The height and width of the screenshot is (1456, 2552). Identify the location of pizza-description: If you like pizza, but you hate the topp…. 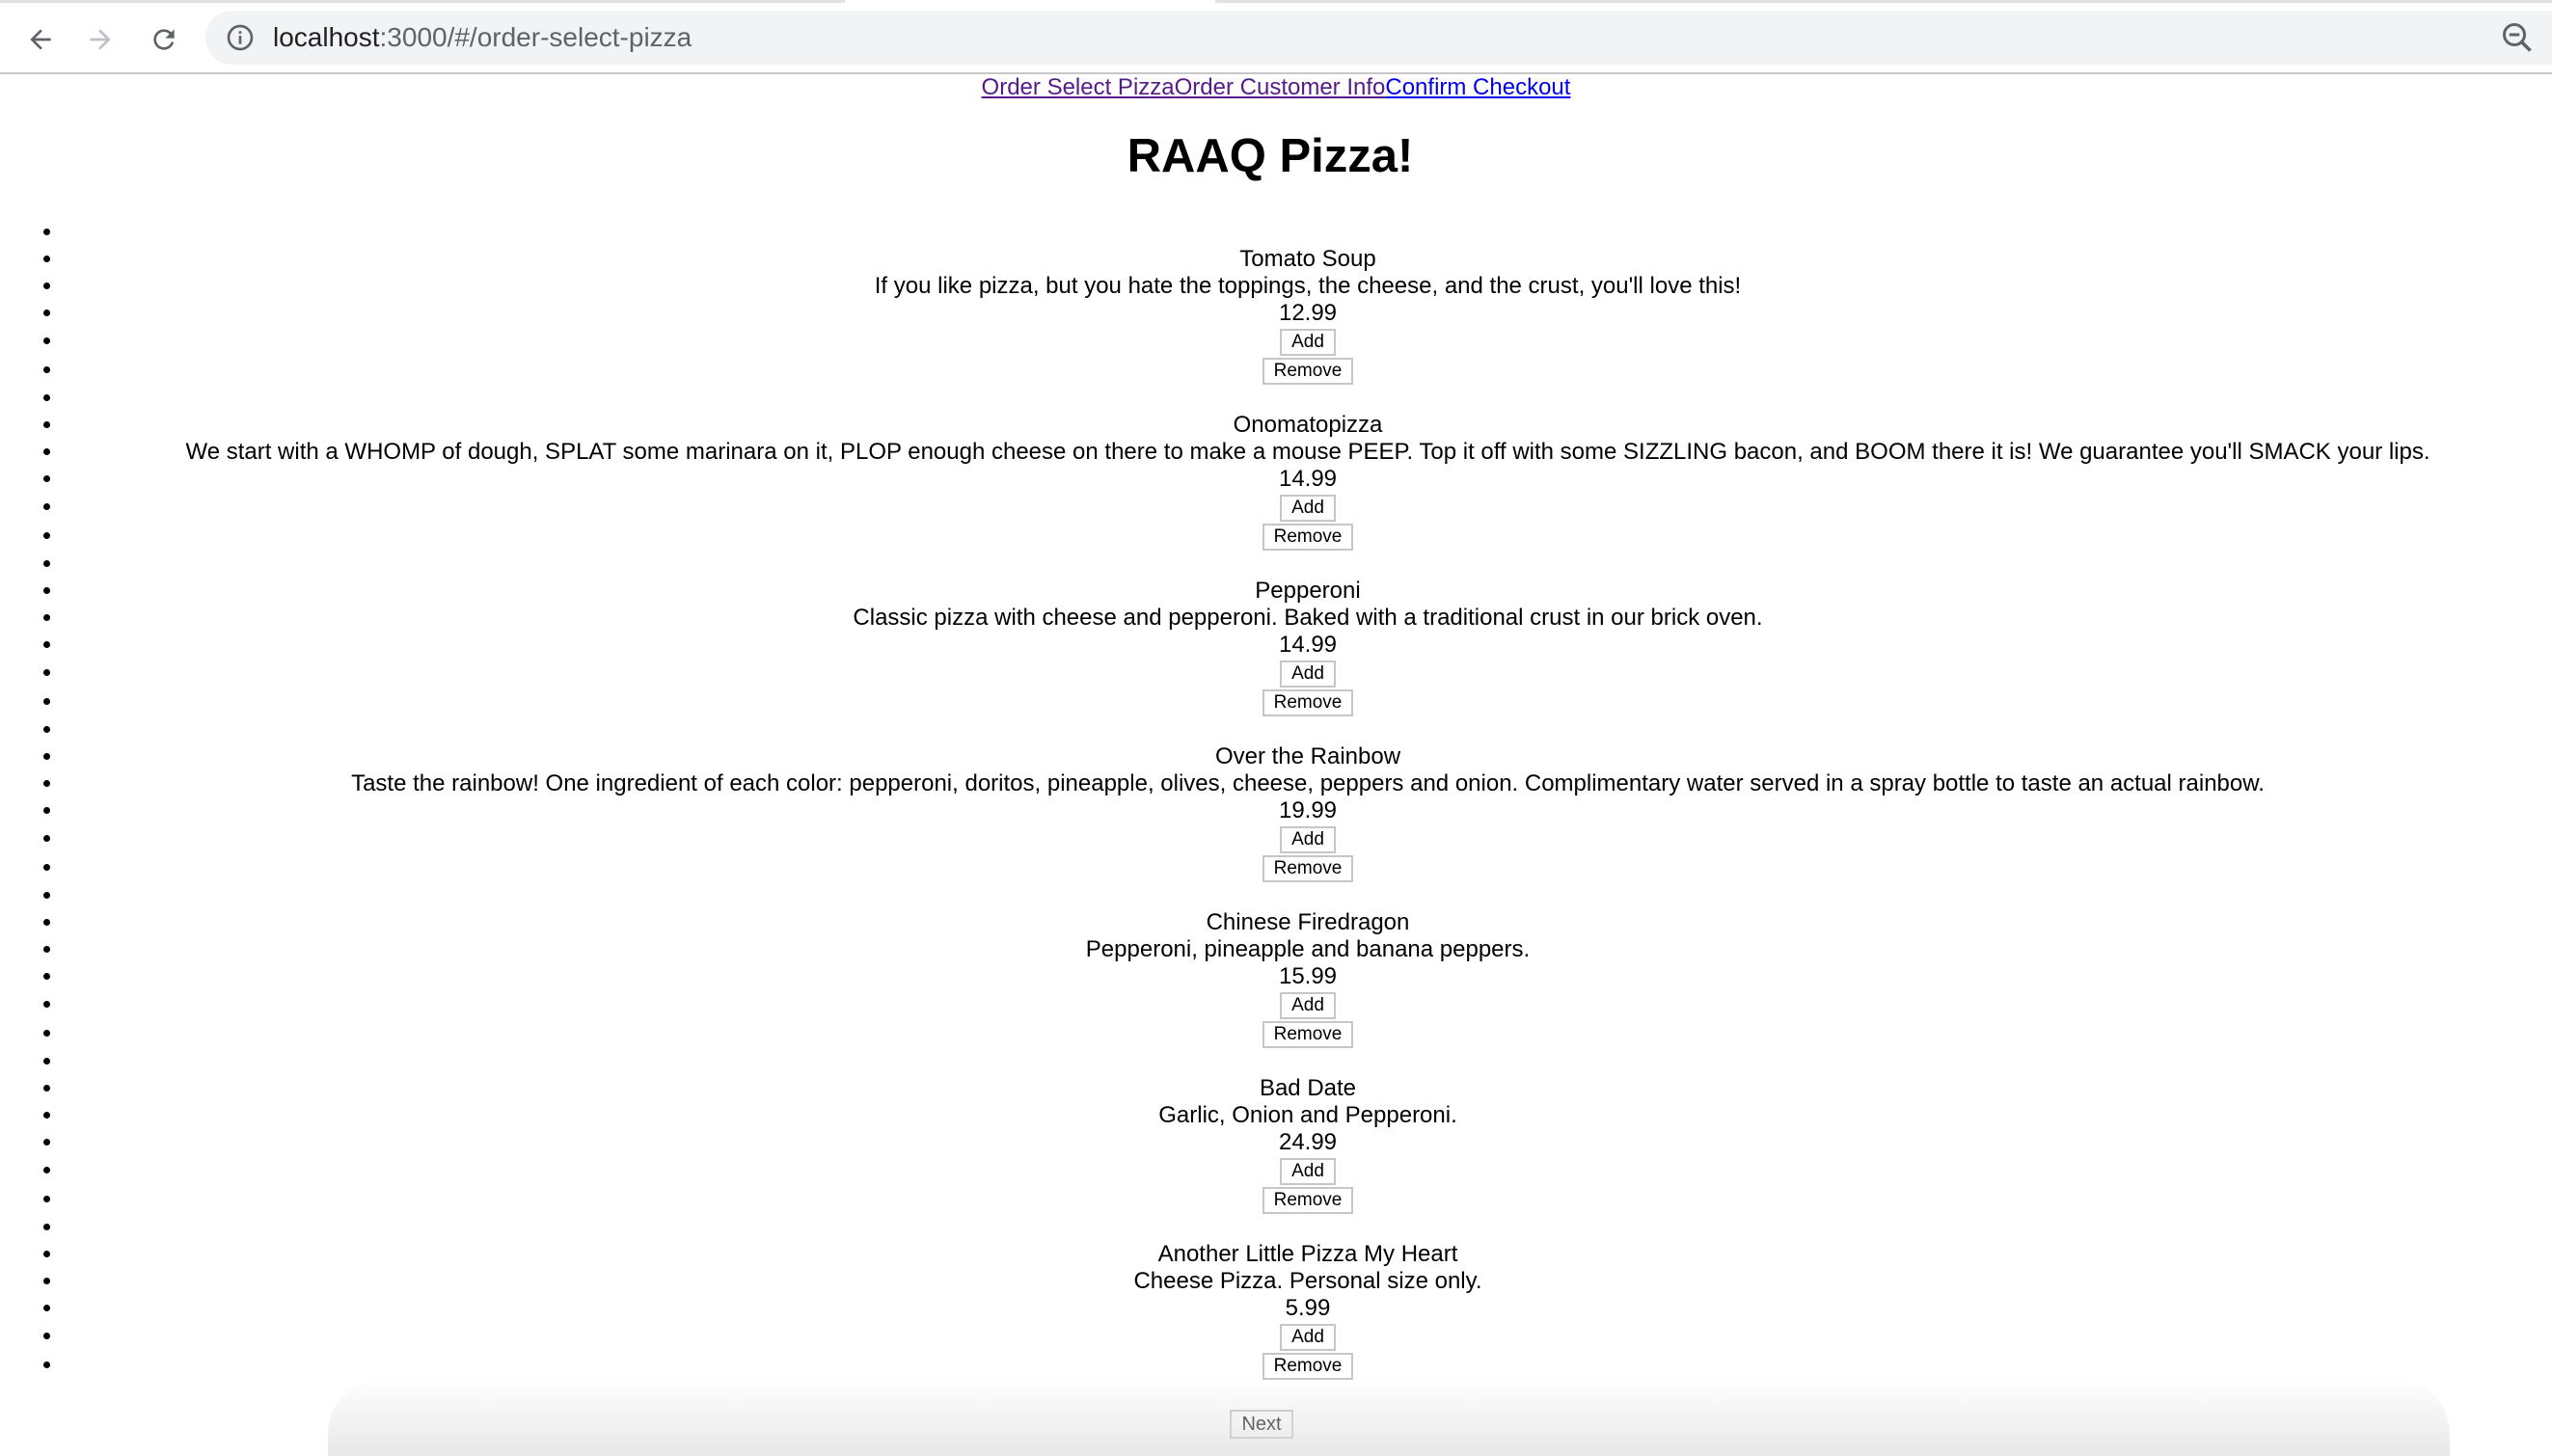
(1308, 286).